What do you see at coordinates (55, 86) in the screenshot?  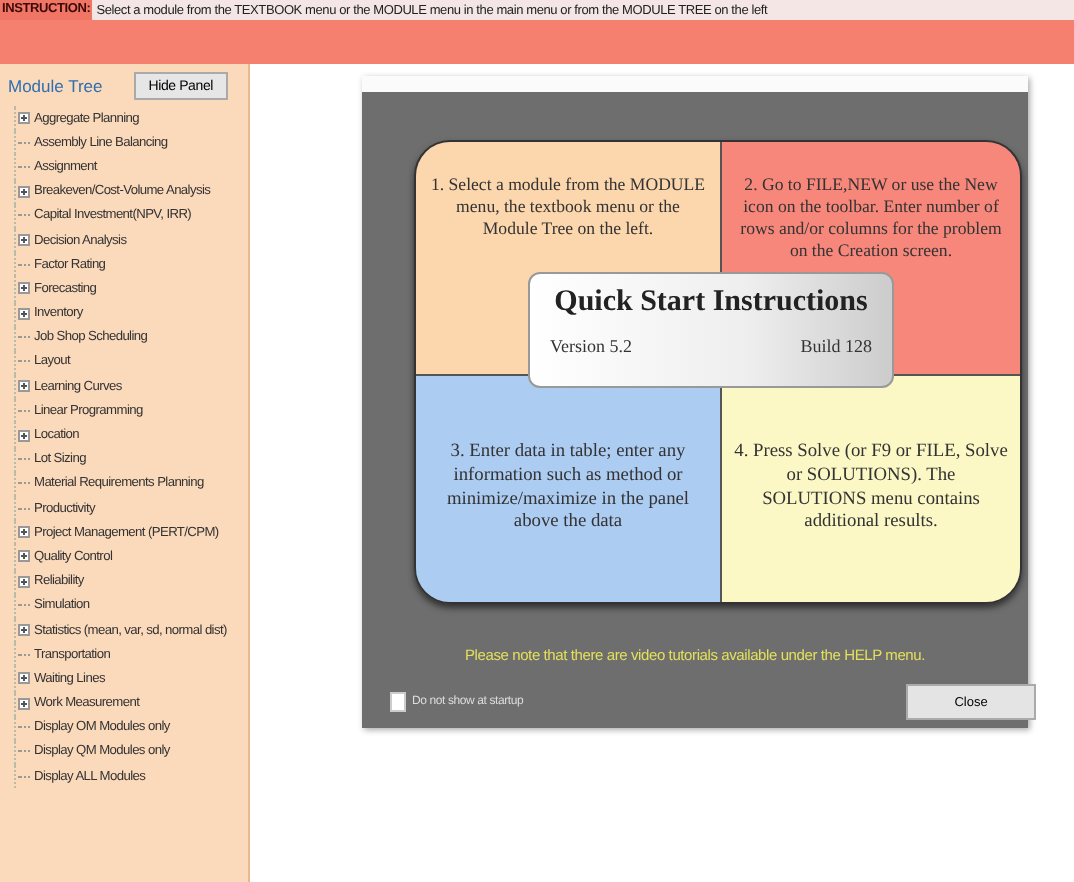 I see `panel-title: Module Tree` at bounding box center [55, 86].